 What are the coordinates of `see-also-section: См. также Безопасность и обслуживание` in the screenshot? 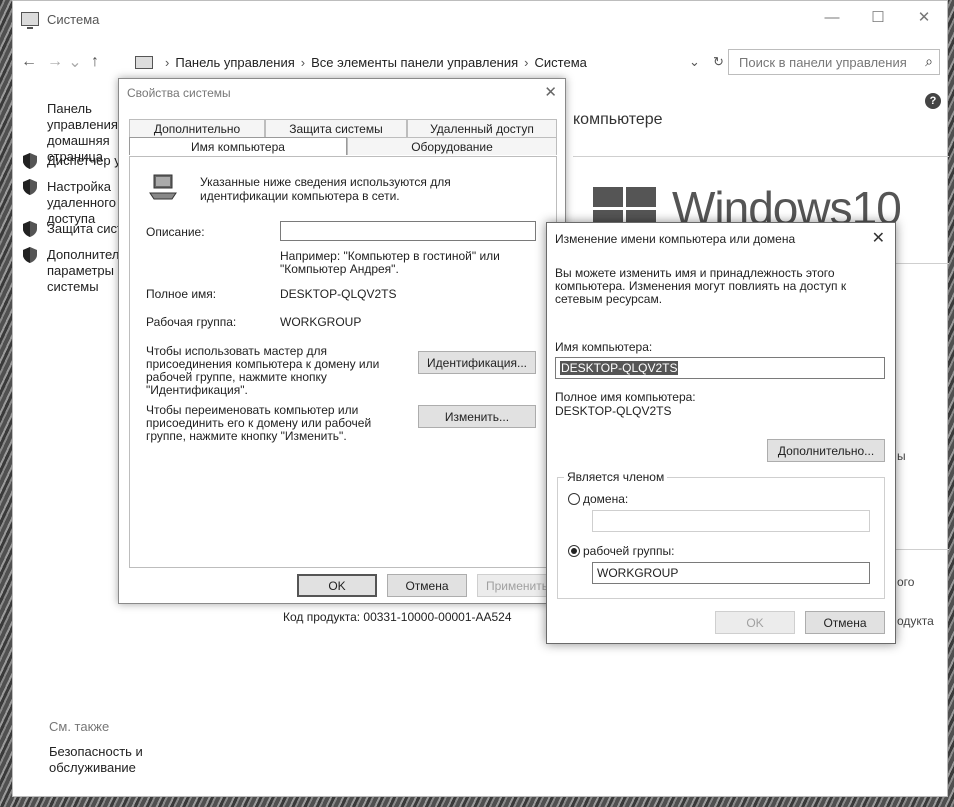 It's located at (109, 747).